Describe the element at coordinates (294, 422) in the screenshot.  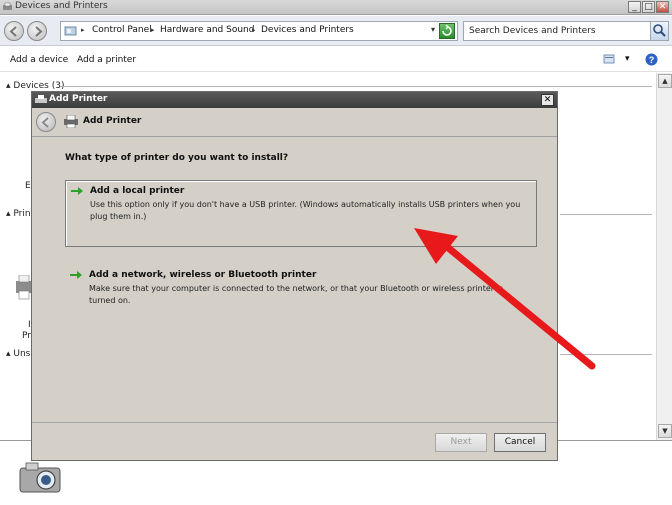
I see `footer-divider` at that location.